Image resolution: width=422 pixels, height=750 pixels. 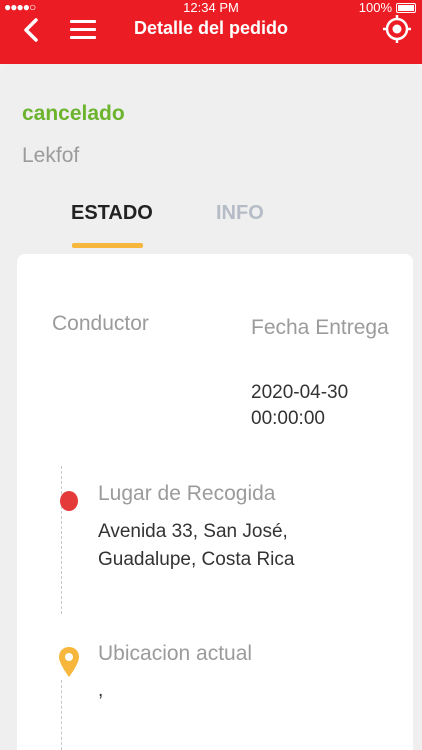 What do you see at coordinates (211, 28) in the screenshot?
I see `page-title: Detalle del pedido` at bounding box center [211, 28].